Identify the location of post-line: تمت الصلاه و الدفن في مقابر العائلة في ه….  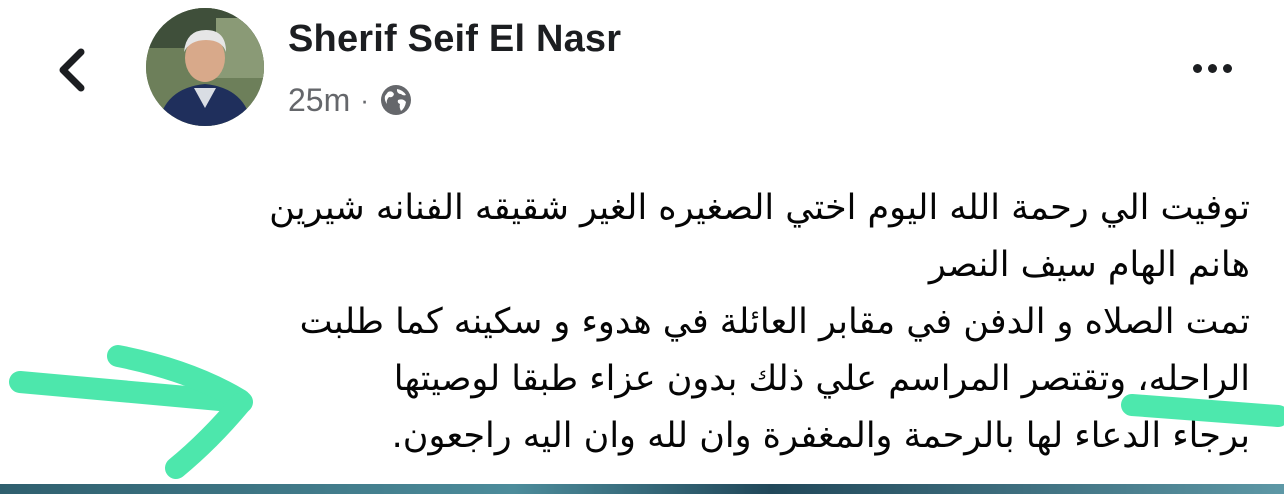
(774, 322).